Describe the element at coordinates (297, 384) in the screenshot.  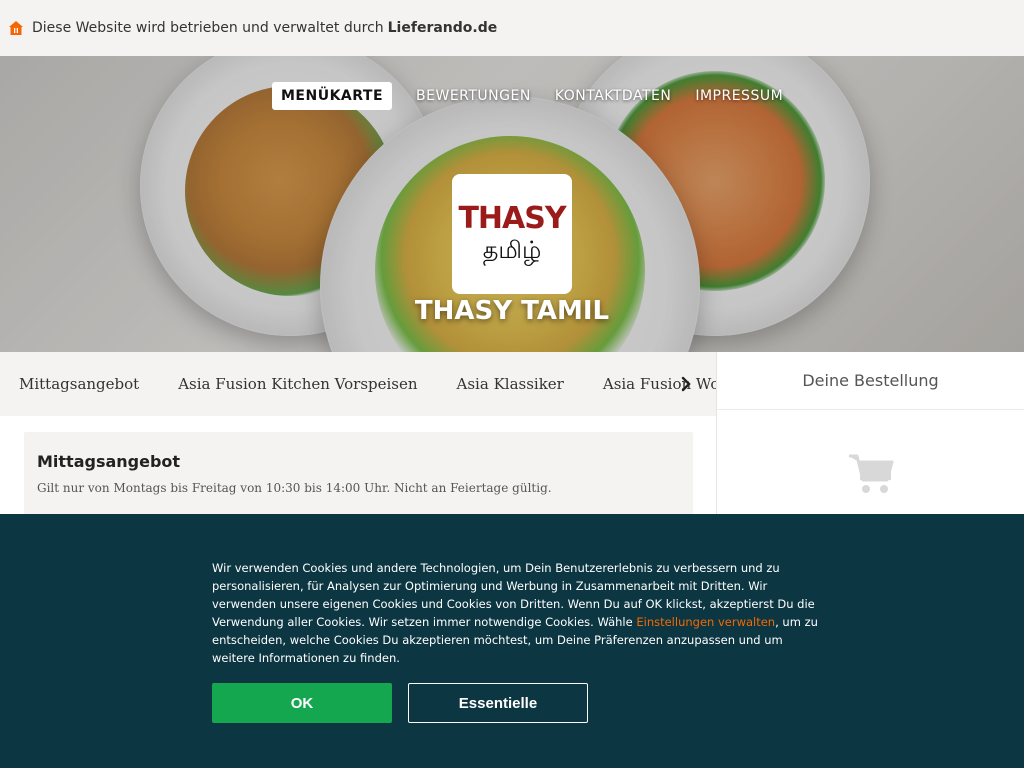
I see `category-asia-fusion-kitchen-vorspeisen: Asia Fusion Kitchen Vorspeisen` at that location.